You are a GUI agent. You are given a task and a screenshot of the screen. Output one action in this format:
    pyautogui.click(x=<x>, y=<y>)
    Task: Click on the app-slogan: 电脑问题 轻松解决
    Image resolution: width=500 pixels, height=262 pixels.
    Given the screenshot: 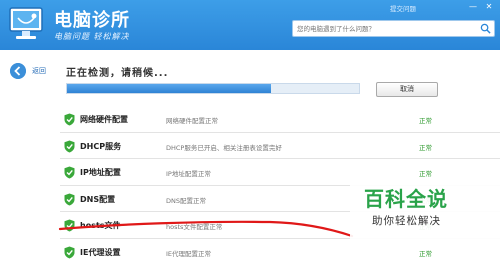 What is the action you would take?
    pyautogui.click(x=92, y=36)
    